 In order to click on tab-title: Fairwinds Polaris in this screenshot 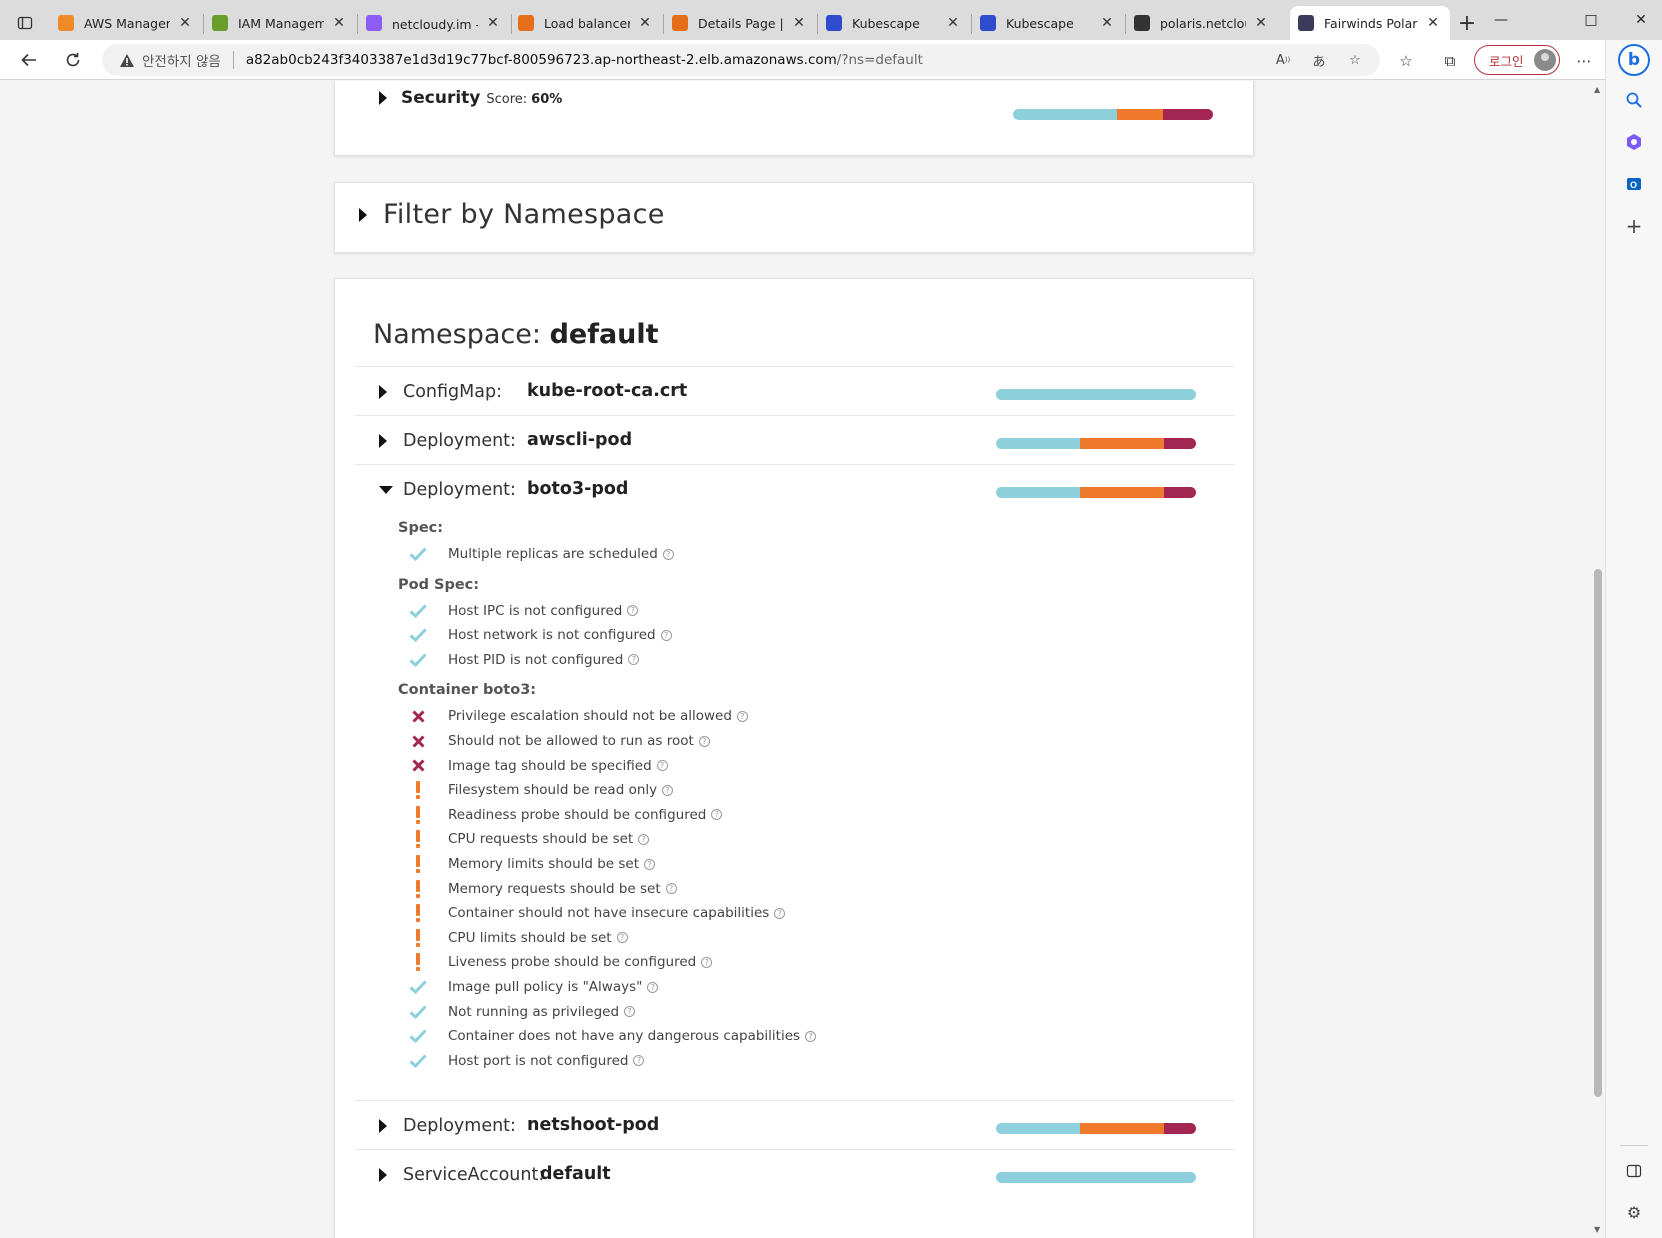, I will do `click(1371, 23)`.